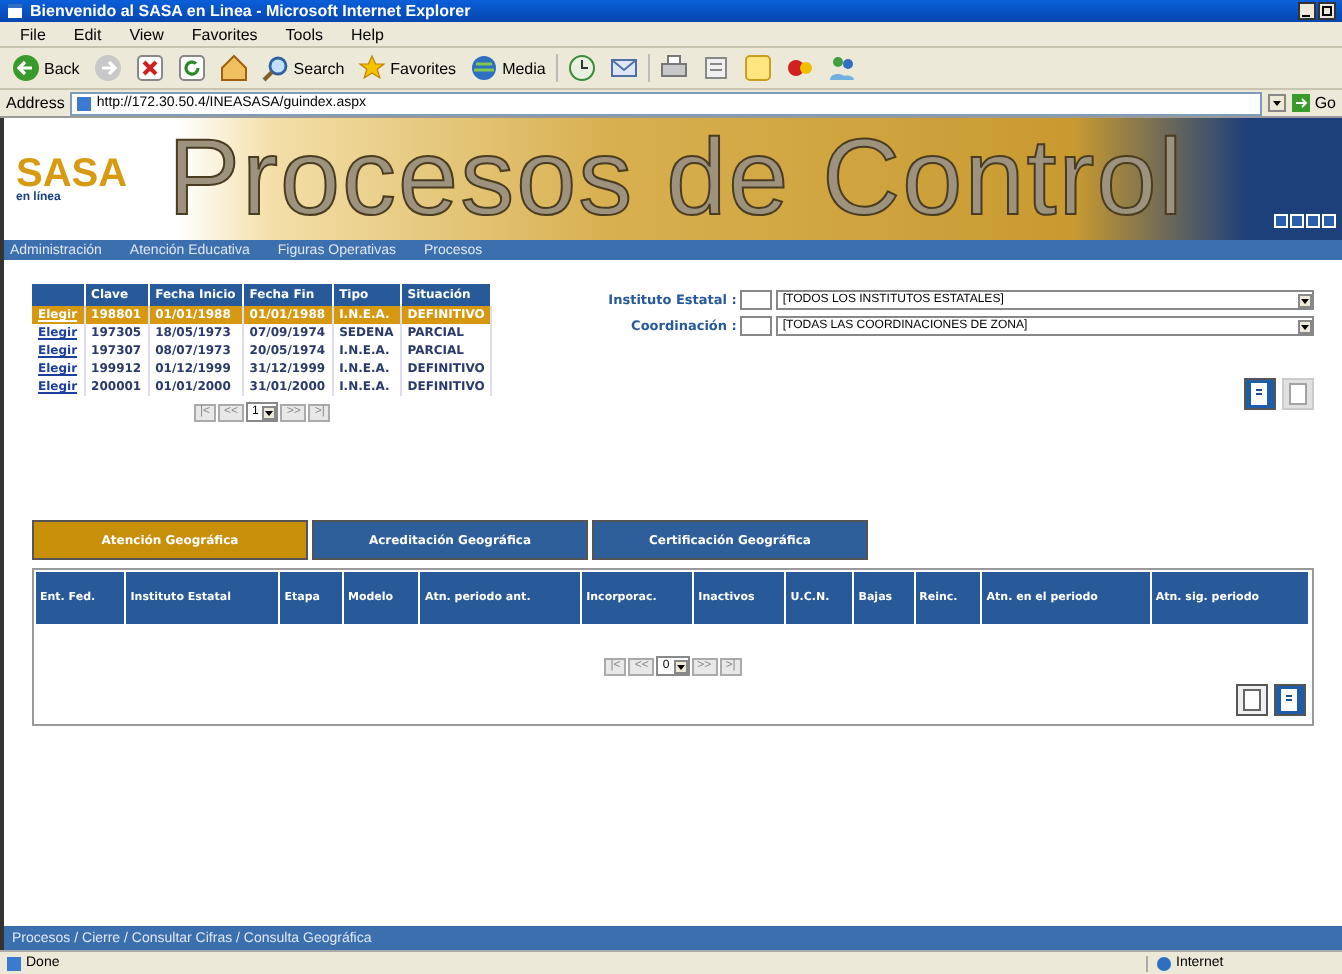 The width and height of the screenshot is (1342, 974). I want to click on menu-item: Favorites, so click(224, 34).